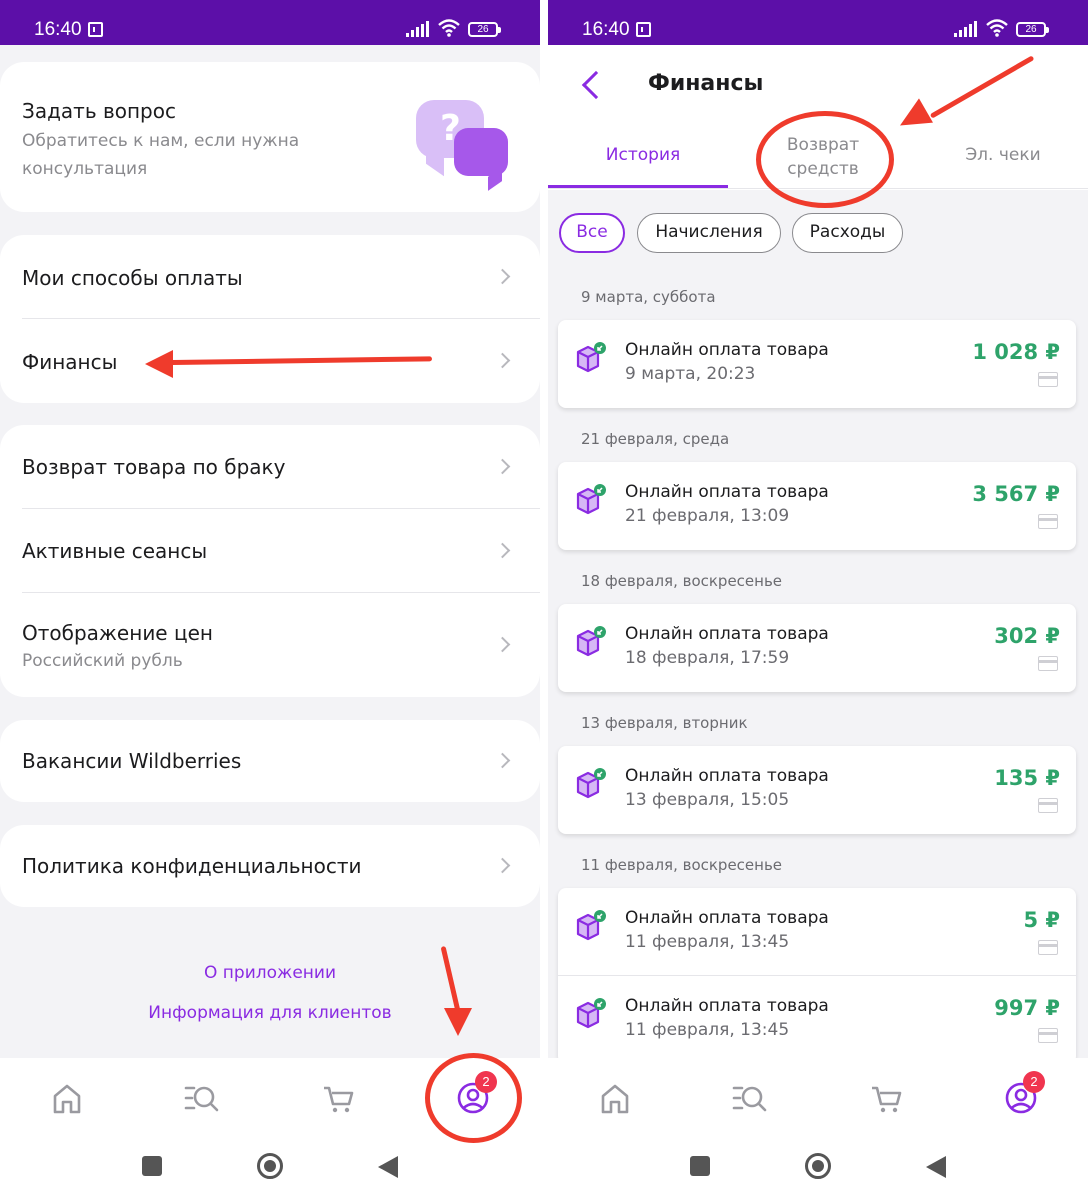  What do you see at coordinates (161, 141) in the screenshot?
I see `ask-question-subtitle-1: Обратитесь к нам, если нужна` at bounding box center [161, 141].